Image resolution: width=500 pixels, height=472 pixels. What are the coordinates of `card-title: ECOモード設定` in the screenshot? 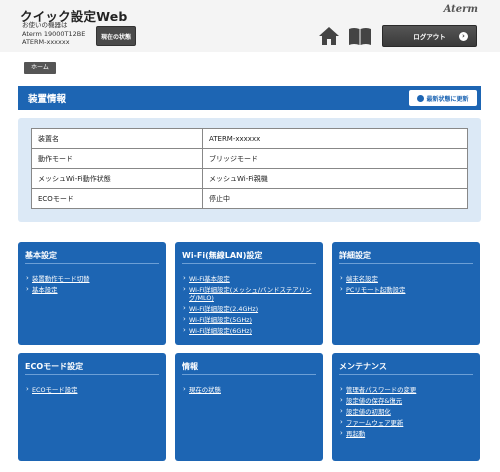 It's located at (54, 366).